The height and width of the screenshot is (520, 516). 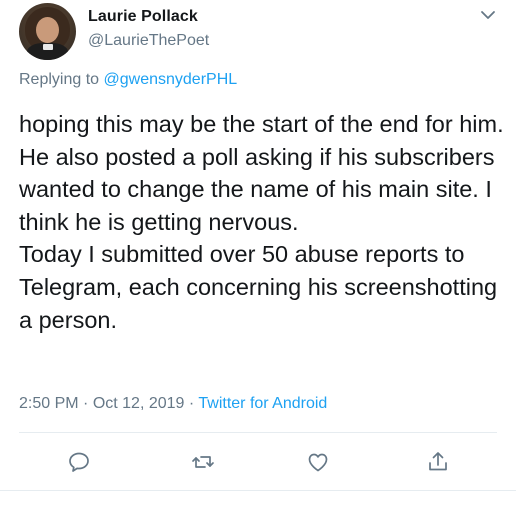 I want to click on avatar-badge, so click(x=48, y=47).